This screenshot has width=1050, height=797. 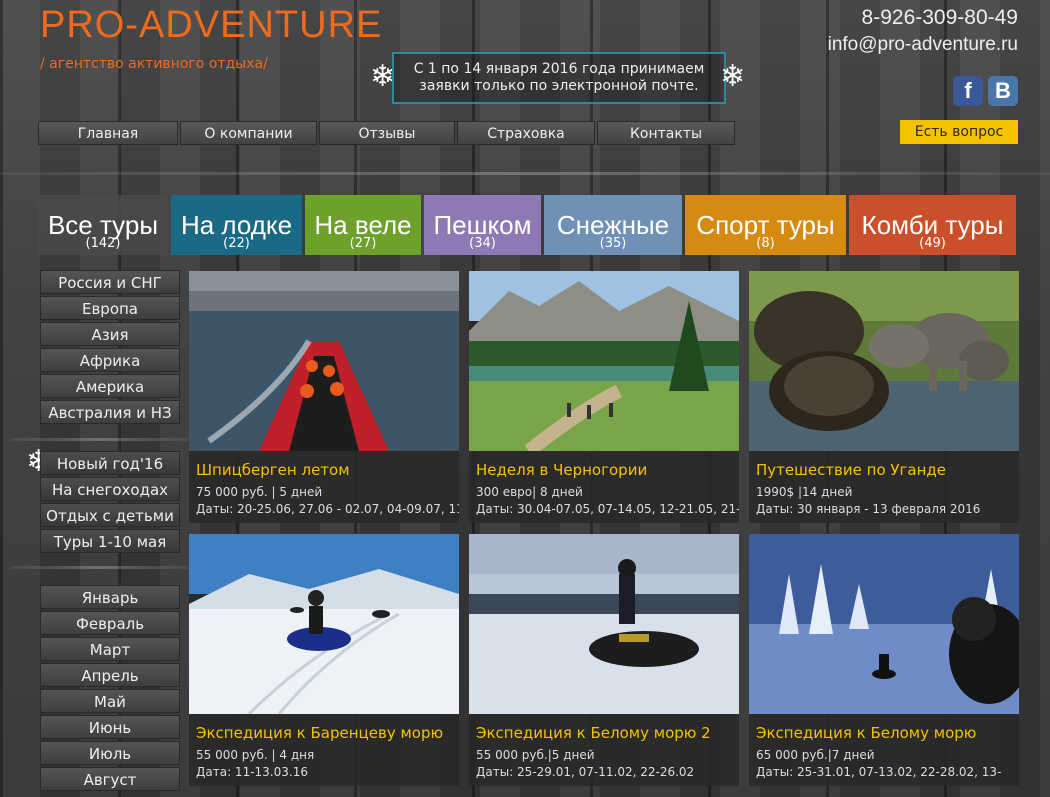 What do you see at coordinates (154, 64) in the screenshot?
I see `tagline: / агентство активного отдыха/` at bounding box center [154, 64].